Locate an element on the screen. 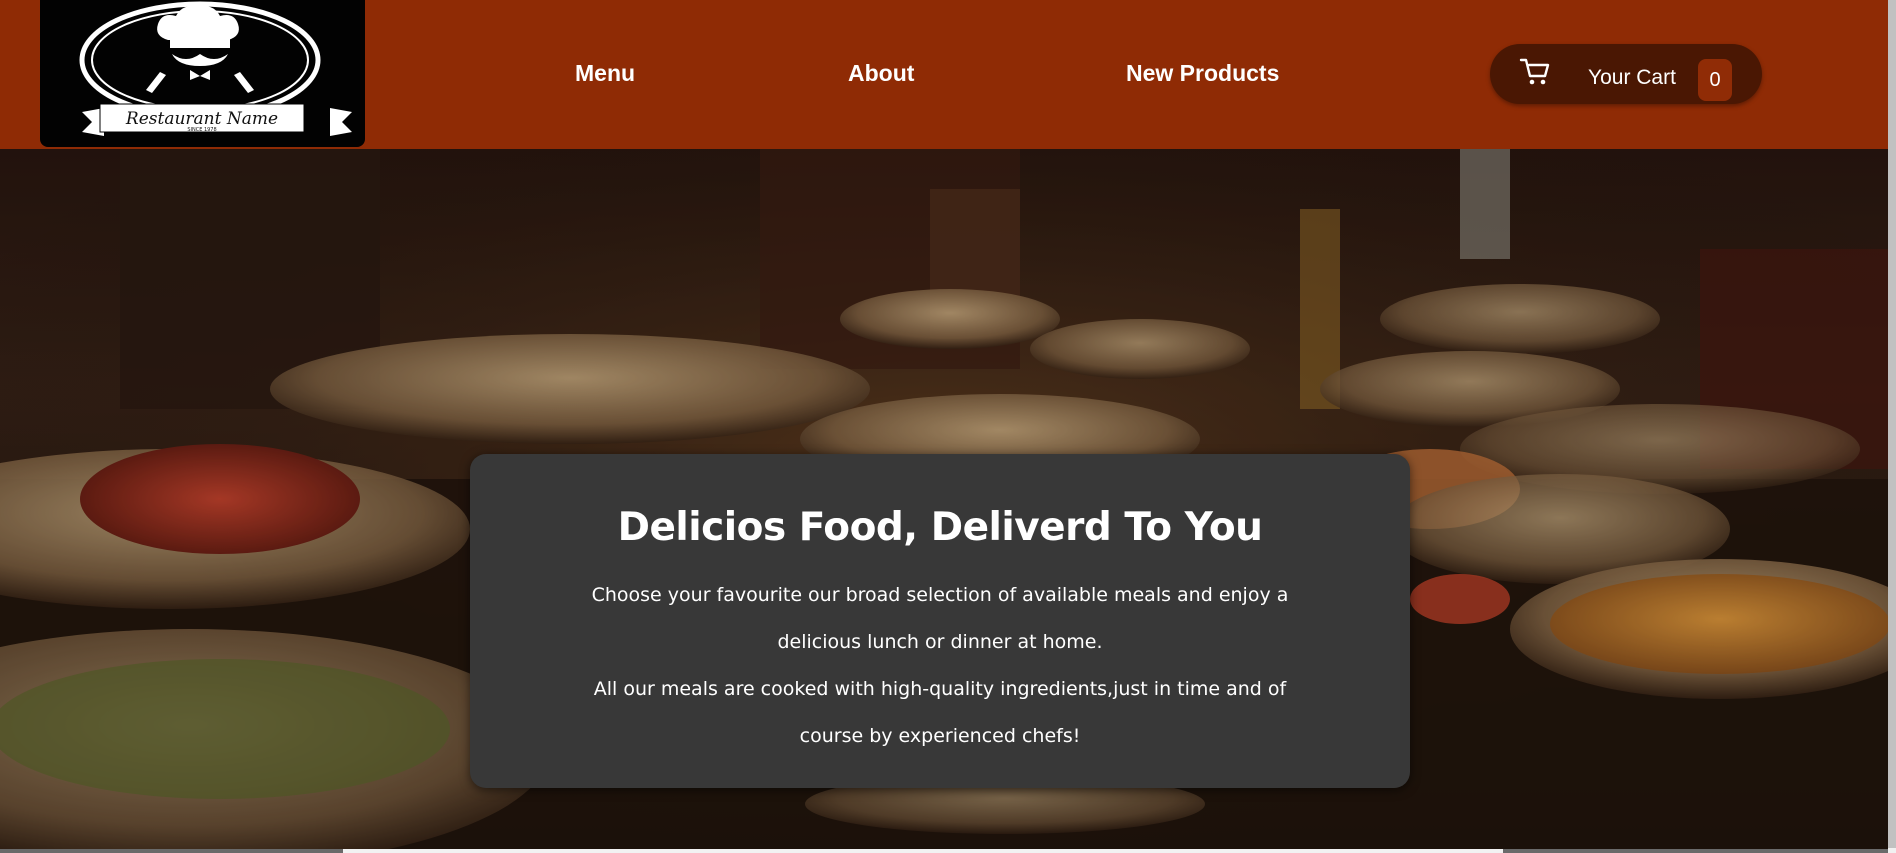 The width and height of the screenshot is (1896, 853). nav-about-link: About is located at coordinates (881, 73).